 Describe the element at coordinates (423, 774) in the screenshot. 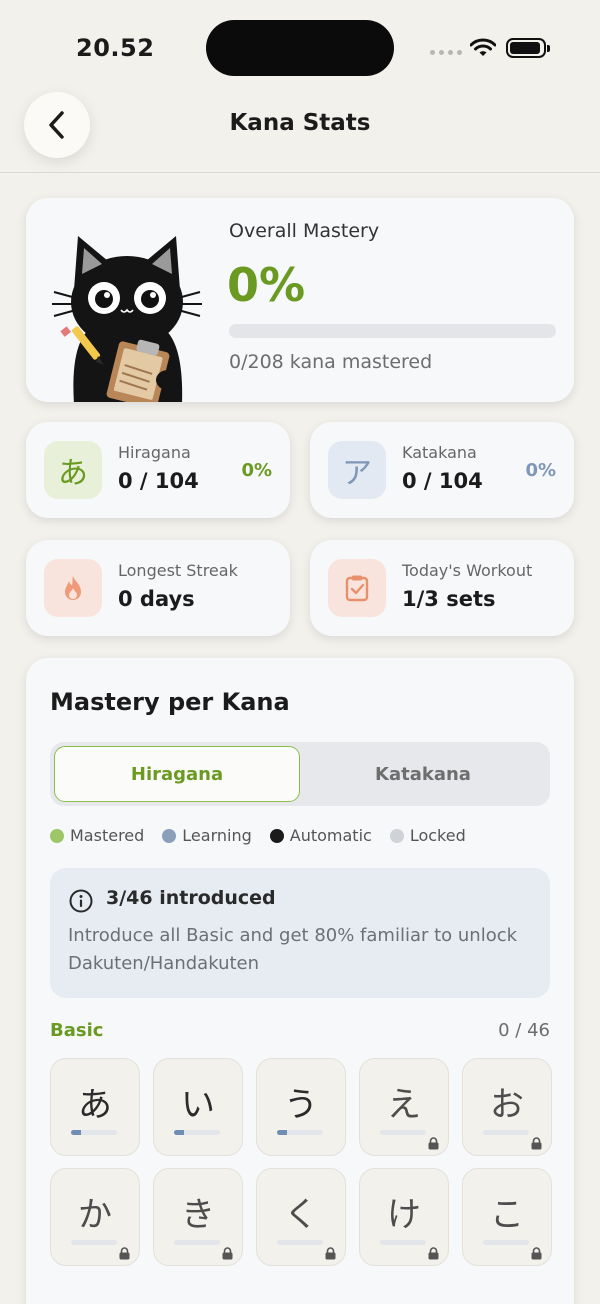

I see `tab-katakana: Katakana` at that location.